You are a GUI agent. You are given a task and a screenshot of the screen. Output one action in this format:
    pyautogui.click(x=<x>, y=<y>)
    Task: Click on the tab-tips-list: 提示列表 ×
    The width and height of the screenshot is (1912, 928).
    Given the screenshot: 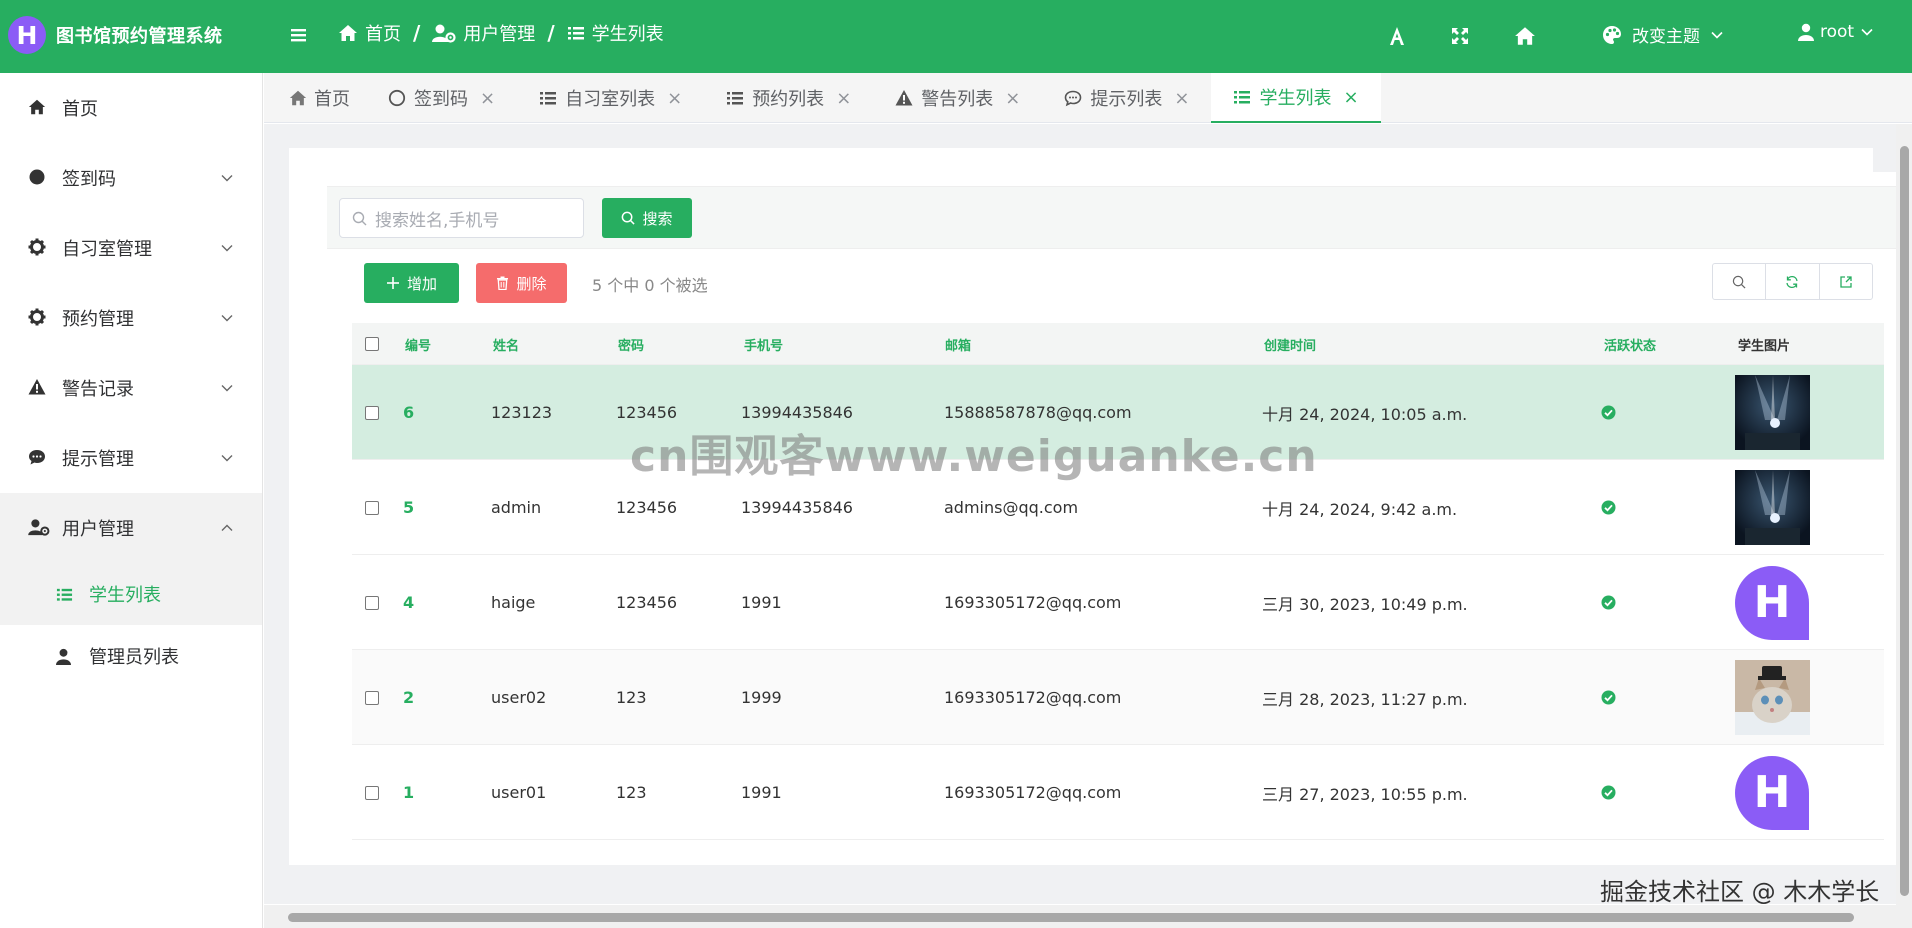 What is the action you would take?
    pyautogui.click(x=1126, y=98)
    